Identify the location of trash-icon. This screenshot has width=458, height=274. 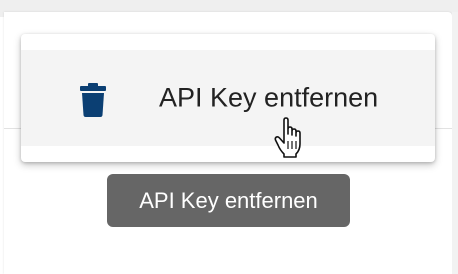
(93, 100).